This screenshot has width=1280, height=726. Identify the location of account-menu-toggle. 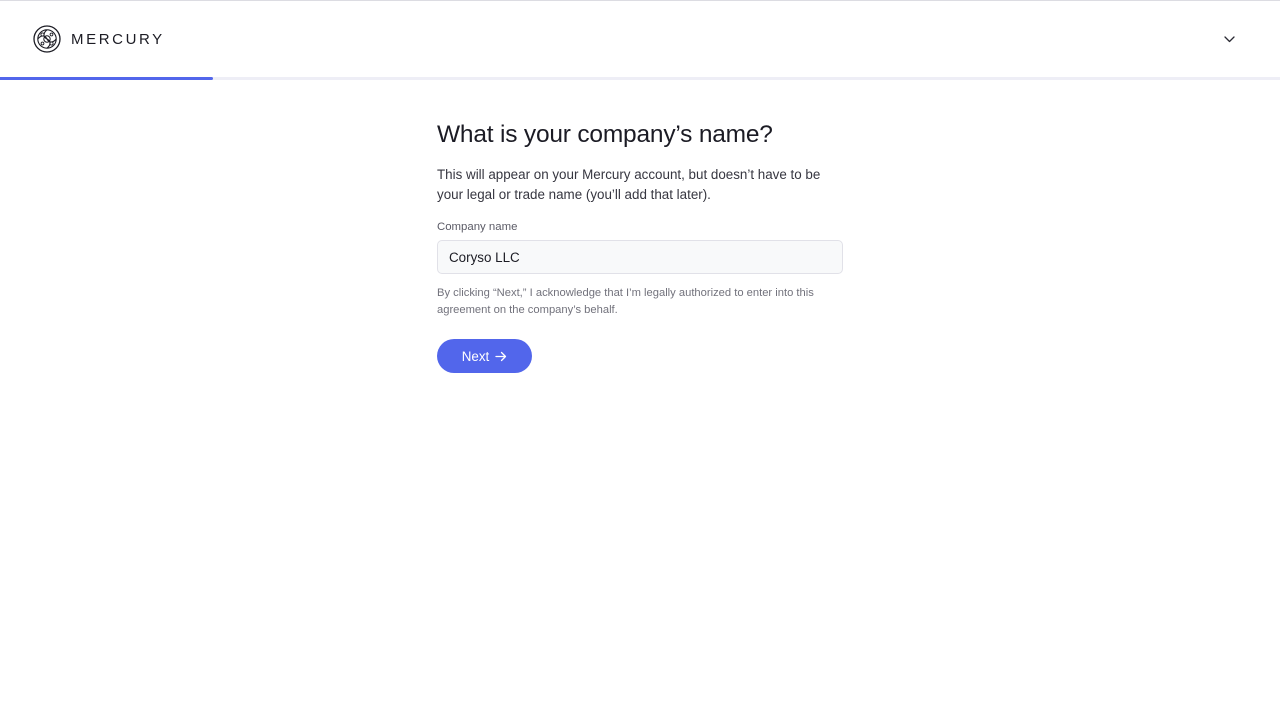
(1229, 39).